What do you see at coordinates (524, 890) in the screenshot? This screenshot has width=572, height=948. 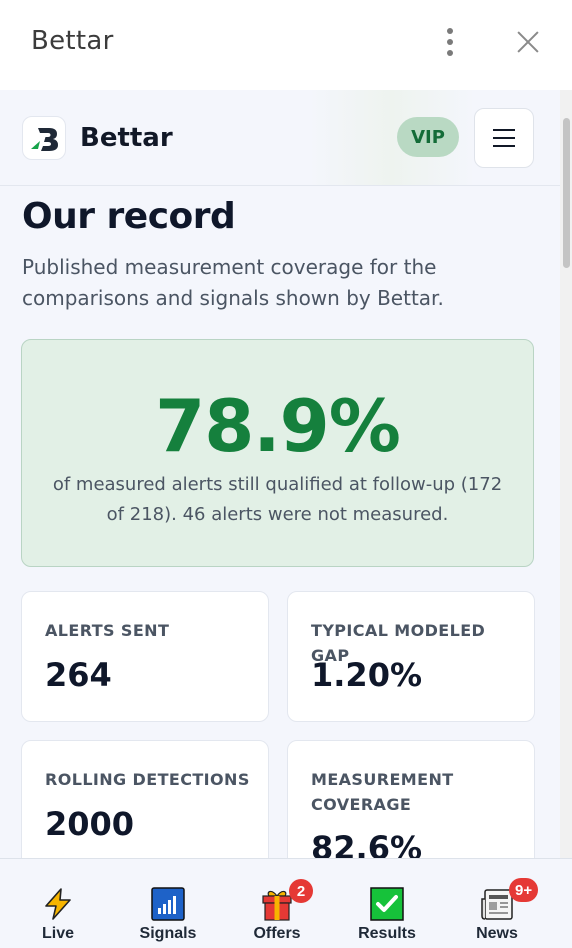 I see `news-badge: 9+` at bounding box center [524, 890].